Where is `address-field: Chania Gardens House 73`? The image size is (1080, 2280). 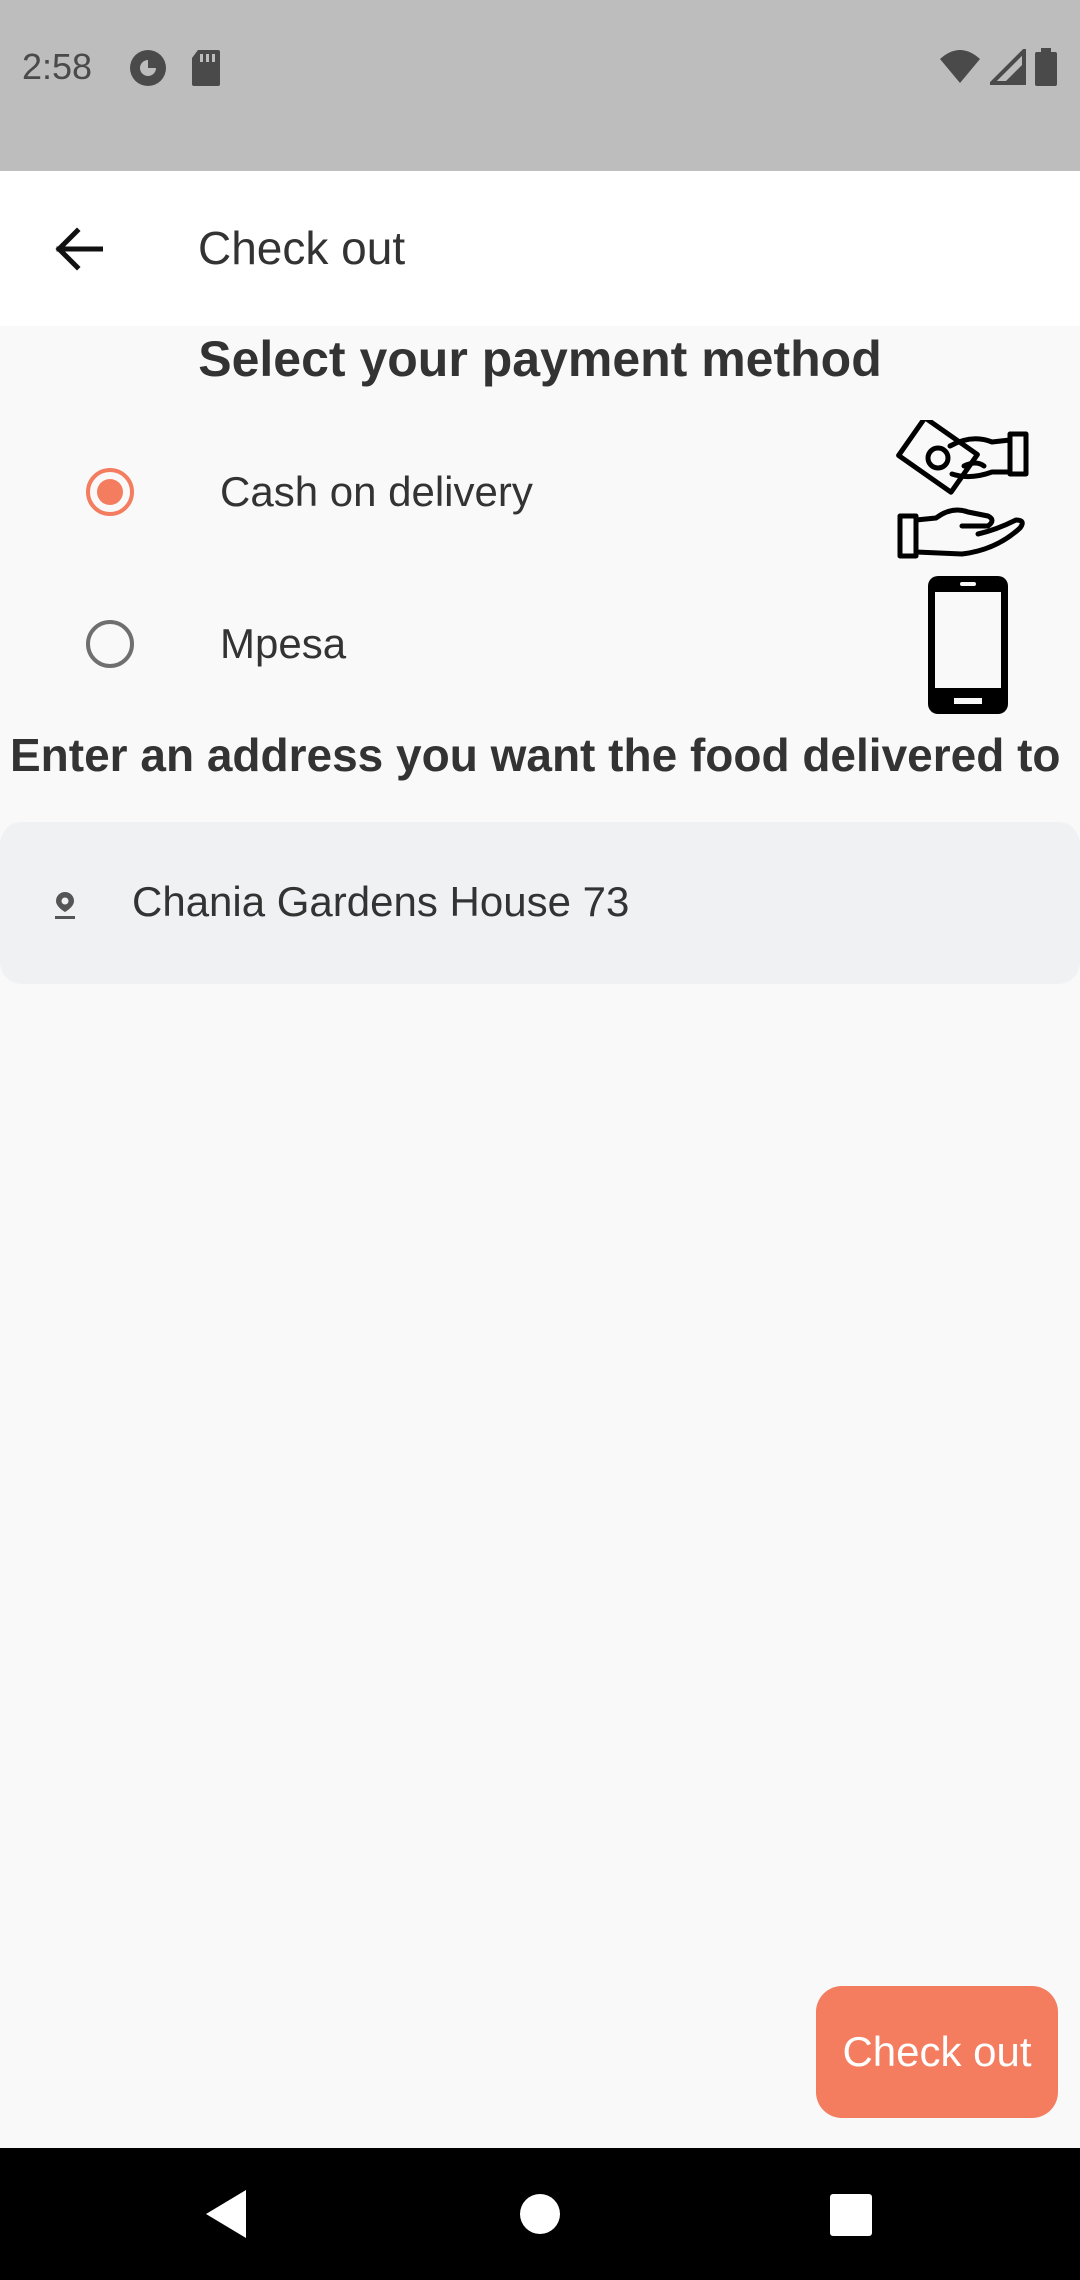 address-field: Chania Gardens House 73 is located at coordinates (540, 903).